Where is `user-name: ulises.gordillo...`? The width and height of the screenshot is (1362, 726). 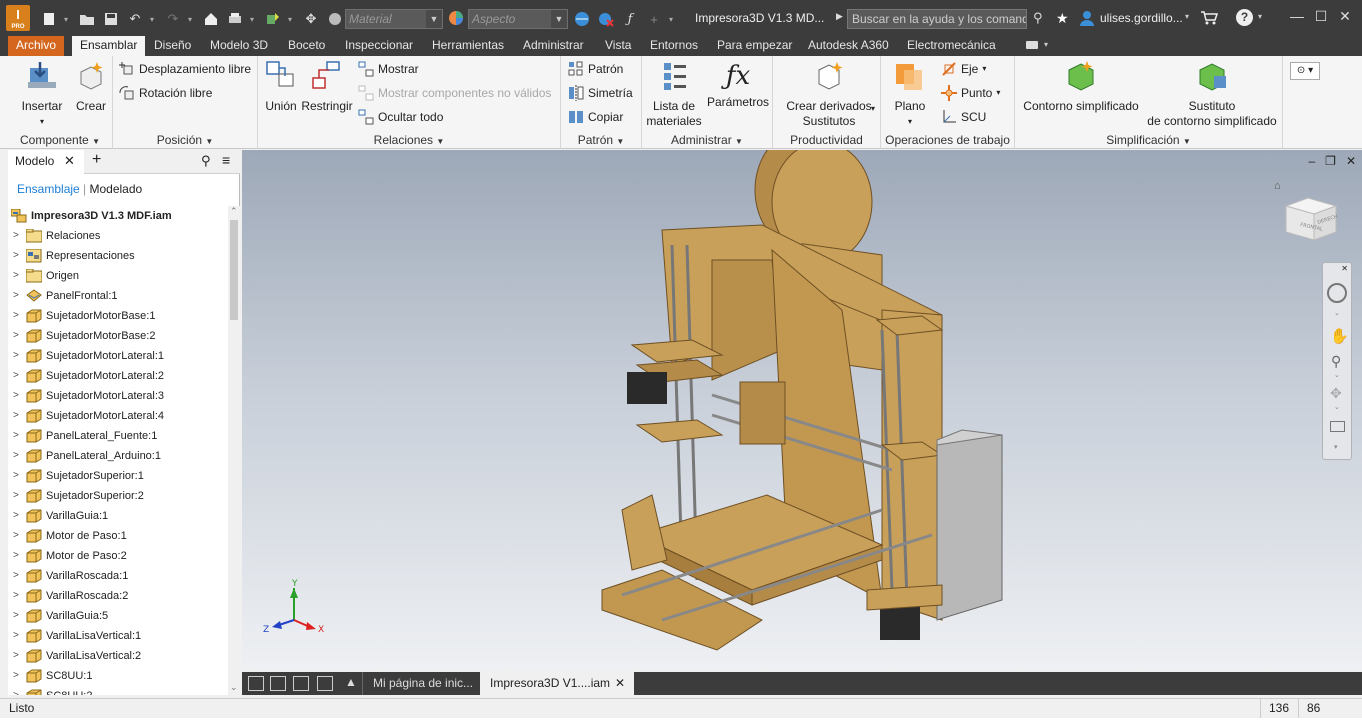 user-name: ulises.gordillo... is located at coordinates (1141, 18).